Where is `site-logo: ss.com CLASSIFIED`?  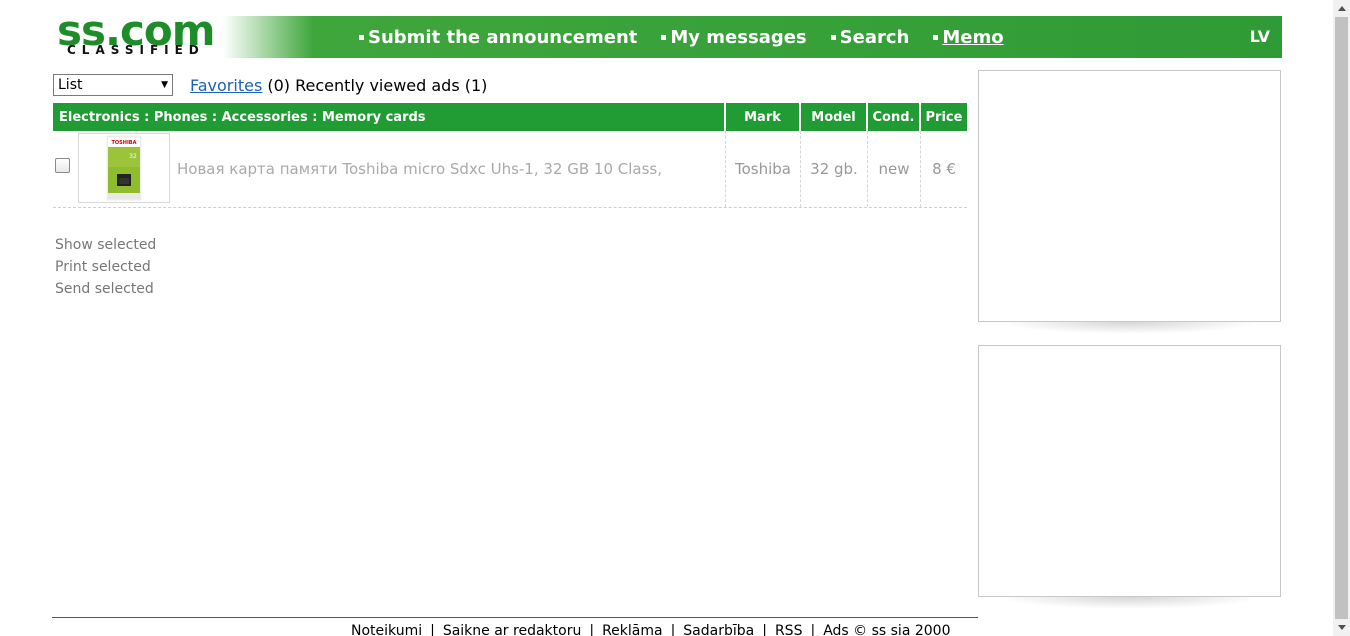 site-logo: ss.com CLASSIFIED is located at coordinates (142, 34).